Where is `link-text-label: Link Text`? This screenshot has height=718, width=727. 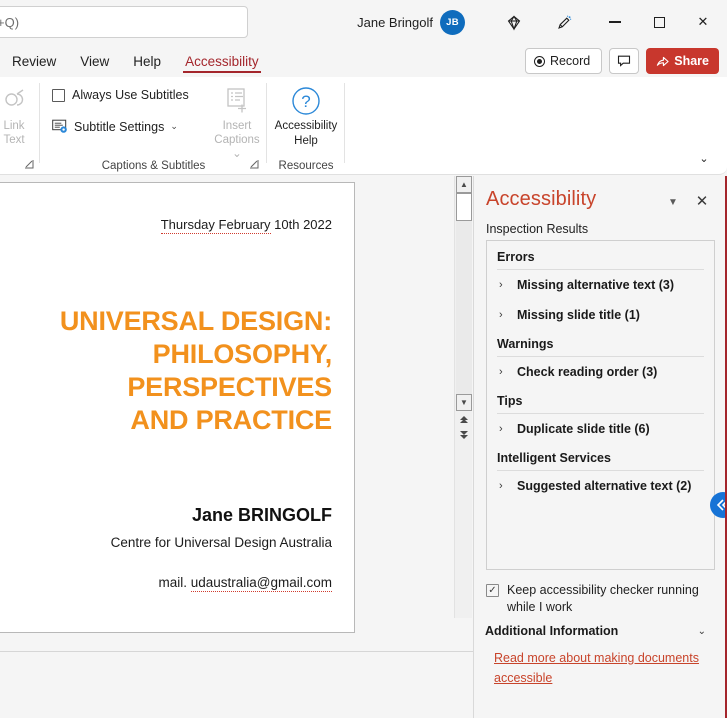
link-text-label: Link Text is located at coordinates (14, 133).